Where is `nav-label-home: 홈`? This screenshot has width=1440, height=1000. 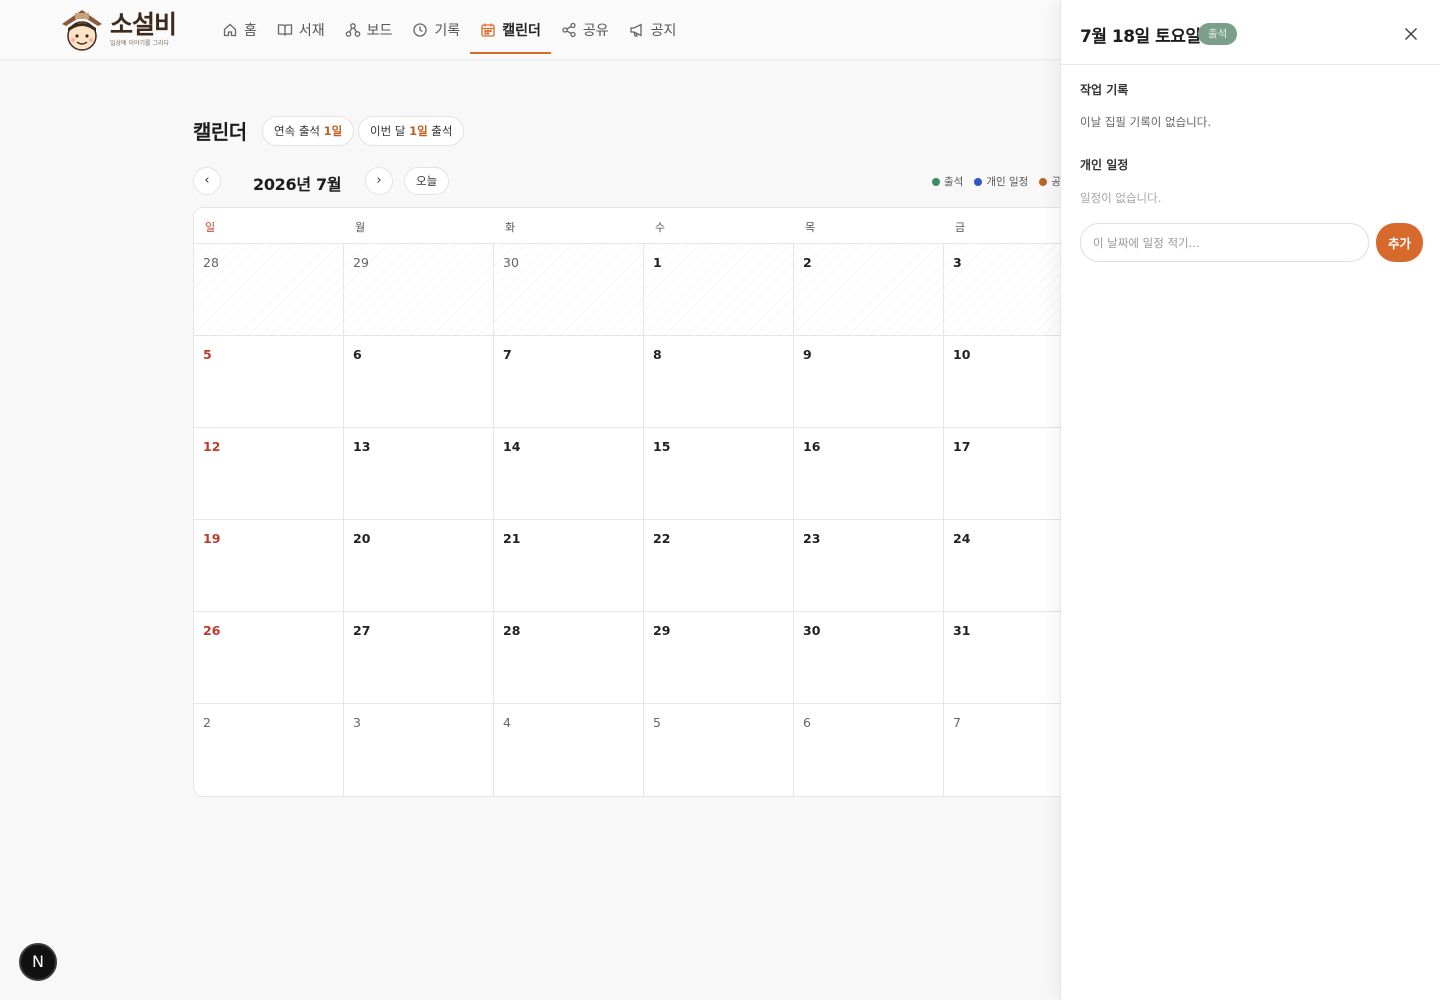
nav-label-home: 홈 is located at coordinates (250, 31).